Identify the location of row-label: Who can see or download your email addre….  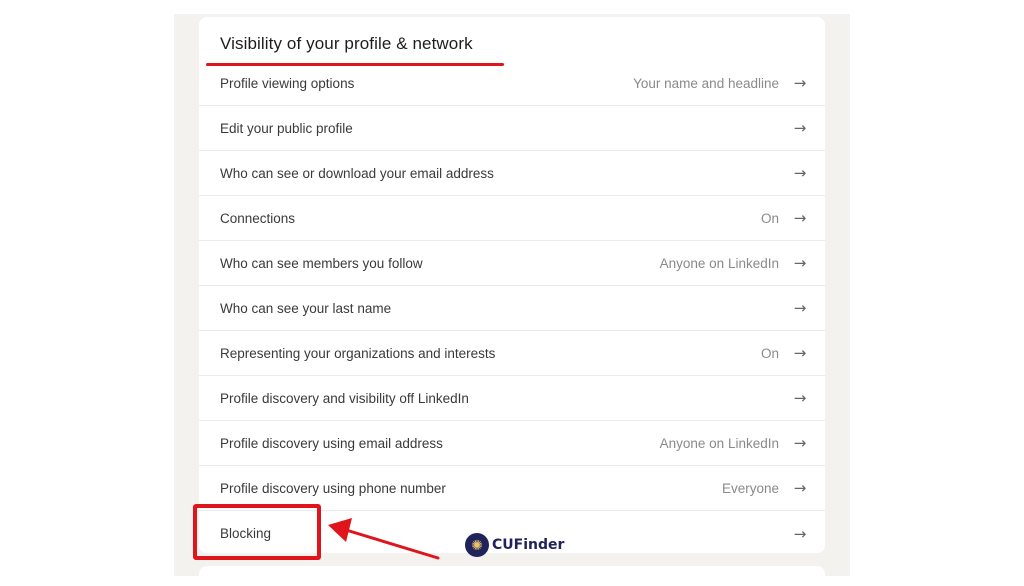
(357, 173).